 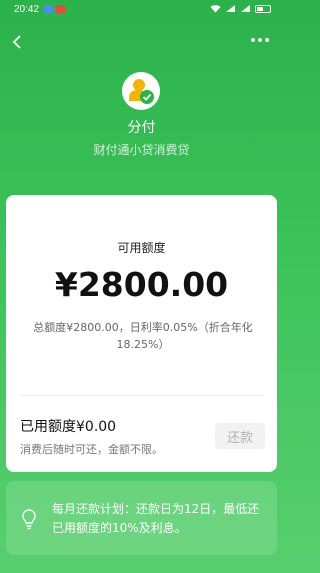 I want to click on status-time: 20:42, so click(x=27, y=9).